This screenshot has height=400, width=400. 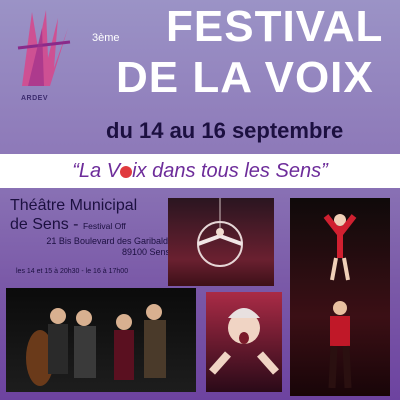 I want to click on venue-name: Théâtre Municipal de Sens - Festival Off, so click(x=73, y=216).